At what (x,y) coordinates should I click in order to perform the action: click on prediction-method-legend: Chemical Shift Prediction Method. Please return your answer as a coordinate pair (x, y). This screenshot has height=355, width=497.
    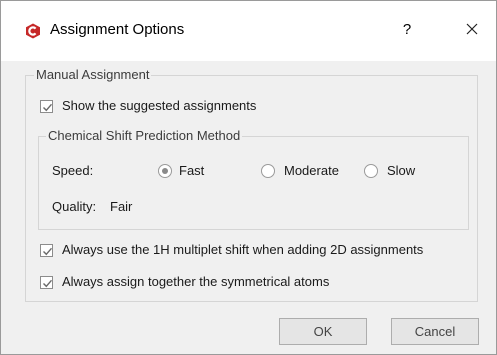
    Looking at the image, I should click on (144, 135).